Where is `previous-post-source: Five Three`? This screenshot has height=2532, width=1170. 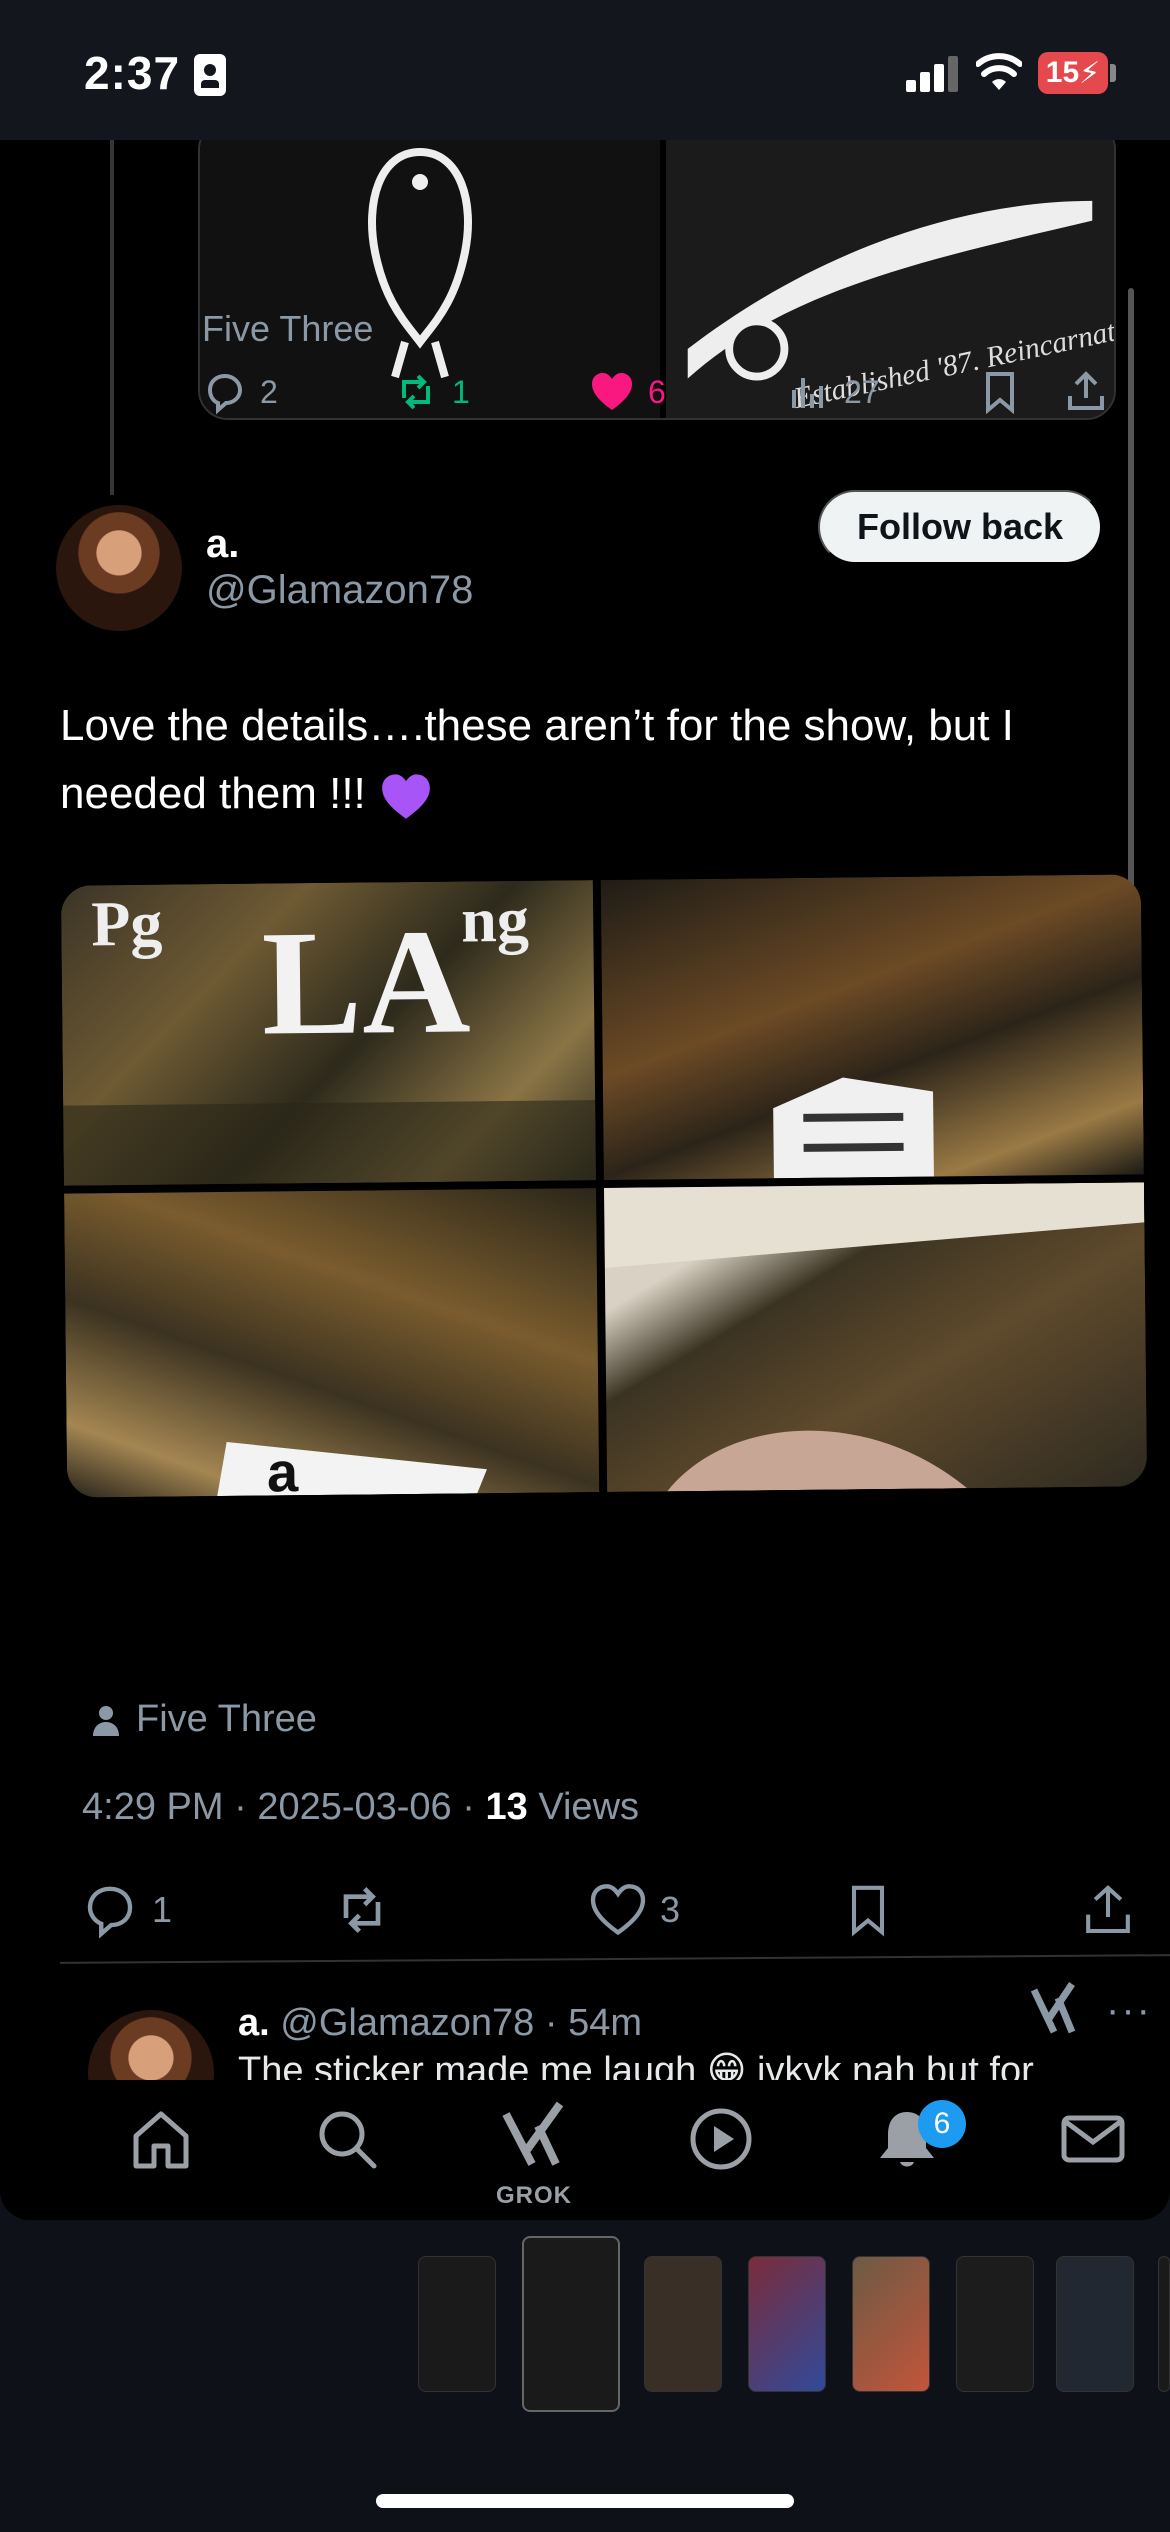 previous-post-source: Five Three is located at coordinates (288, 328).